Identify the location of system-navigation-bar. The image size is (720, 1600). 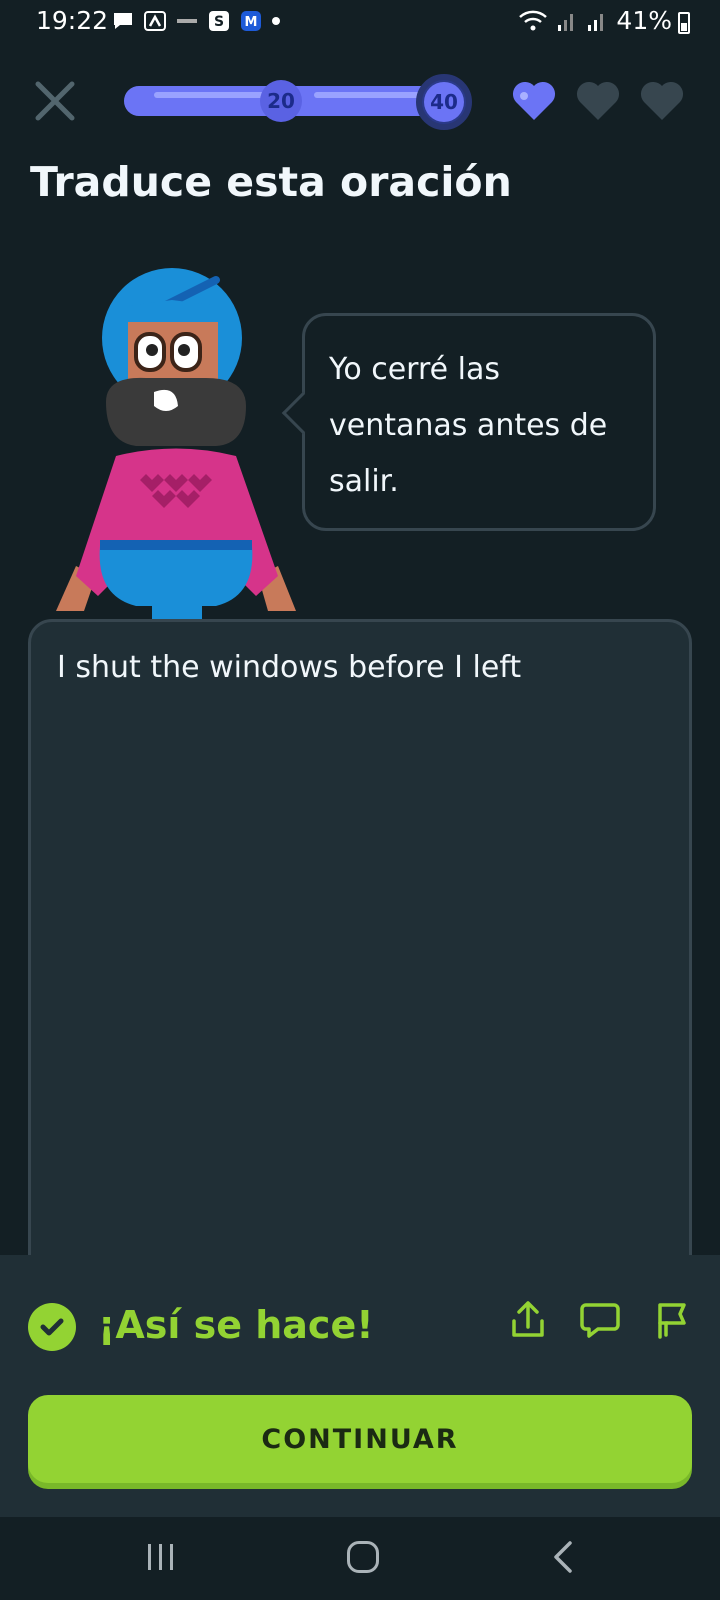
(360, 1558).